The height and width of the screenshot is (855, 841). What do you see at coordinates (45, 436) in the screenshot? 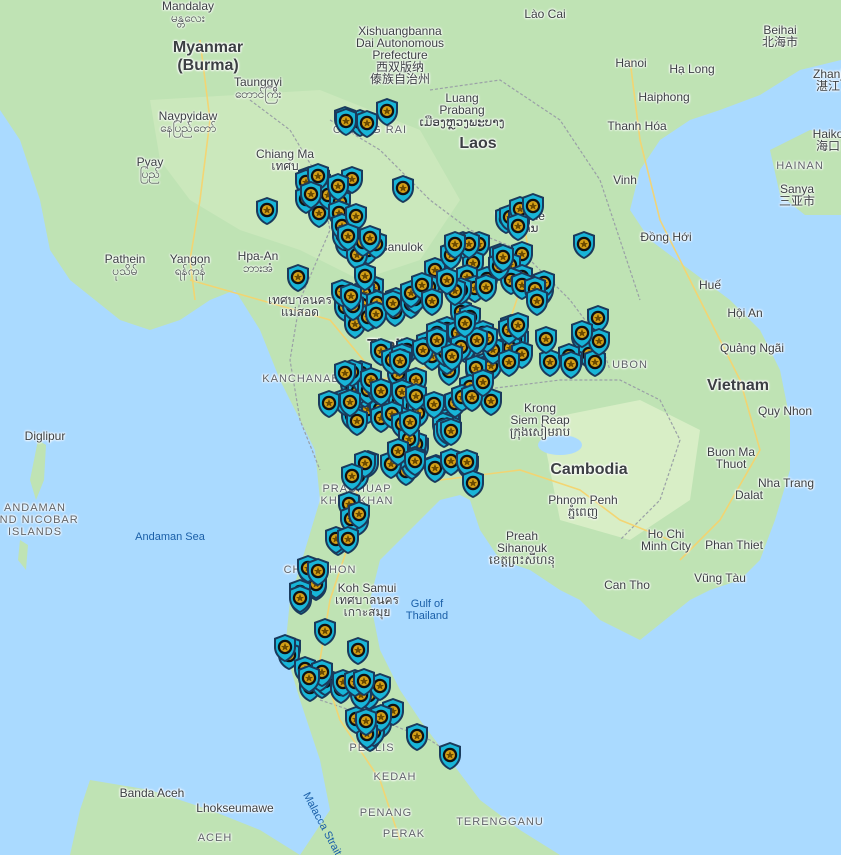
I see `place-label-diglipur: Diglipur` at bounding box center [45, 436].